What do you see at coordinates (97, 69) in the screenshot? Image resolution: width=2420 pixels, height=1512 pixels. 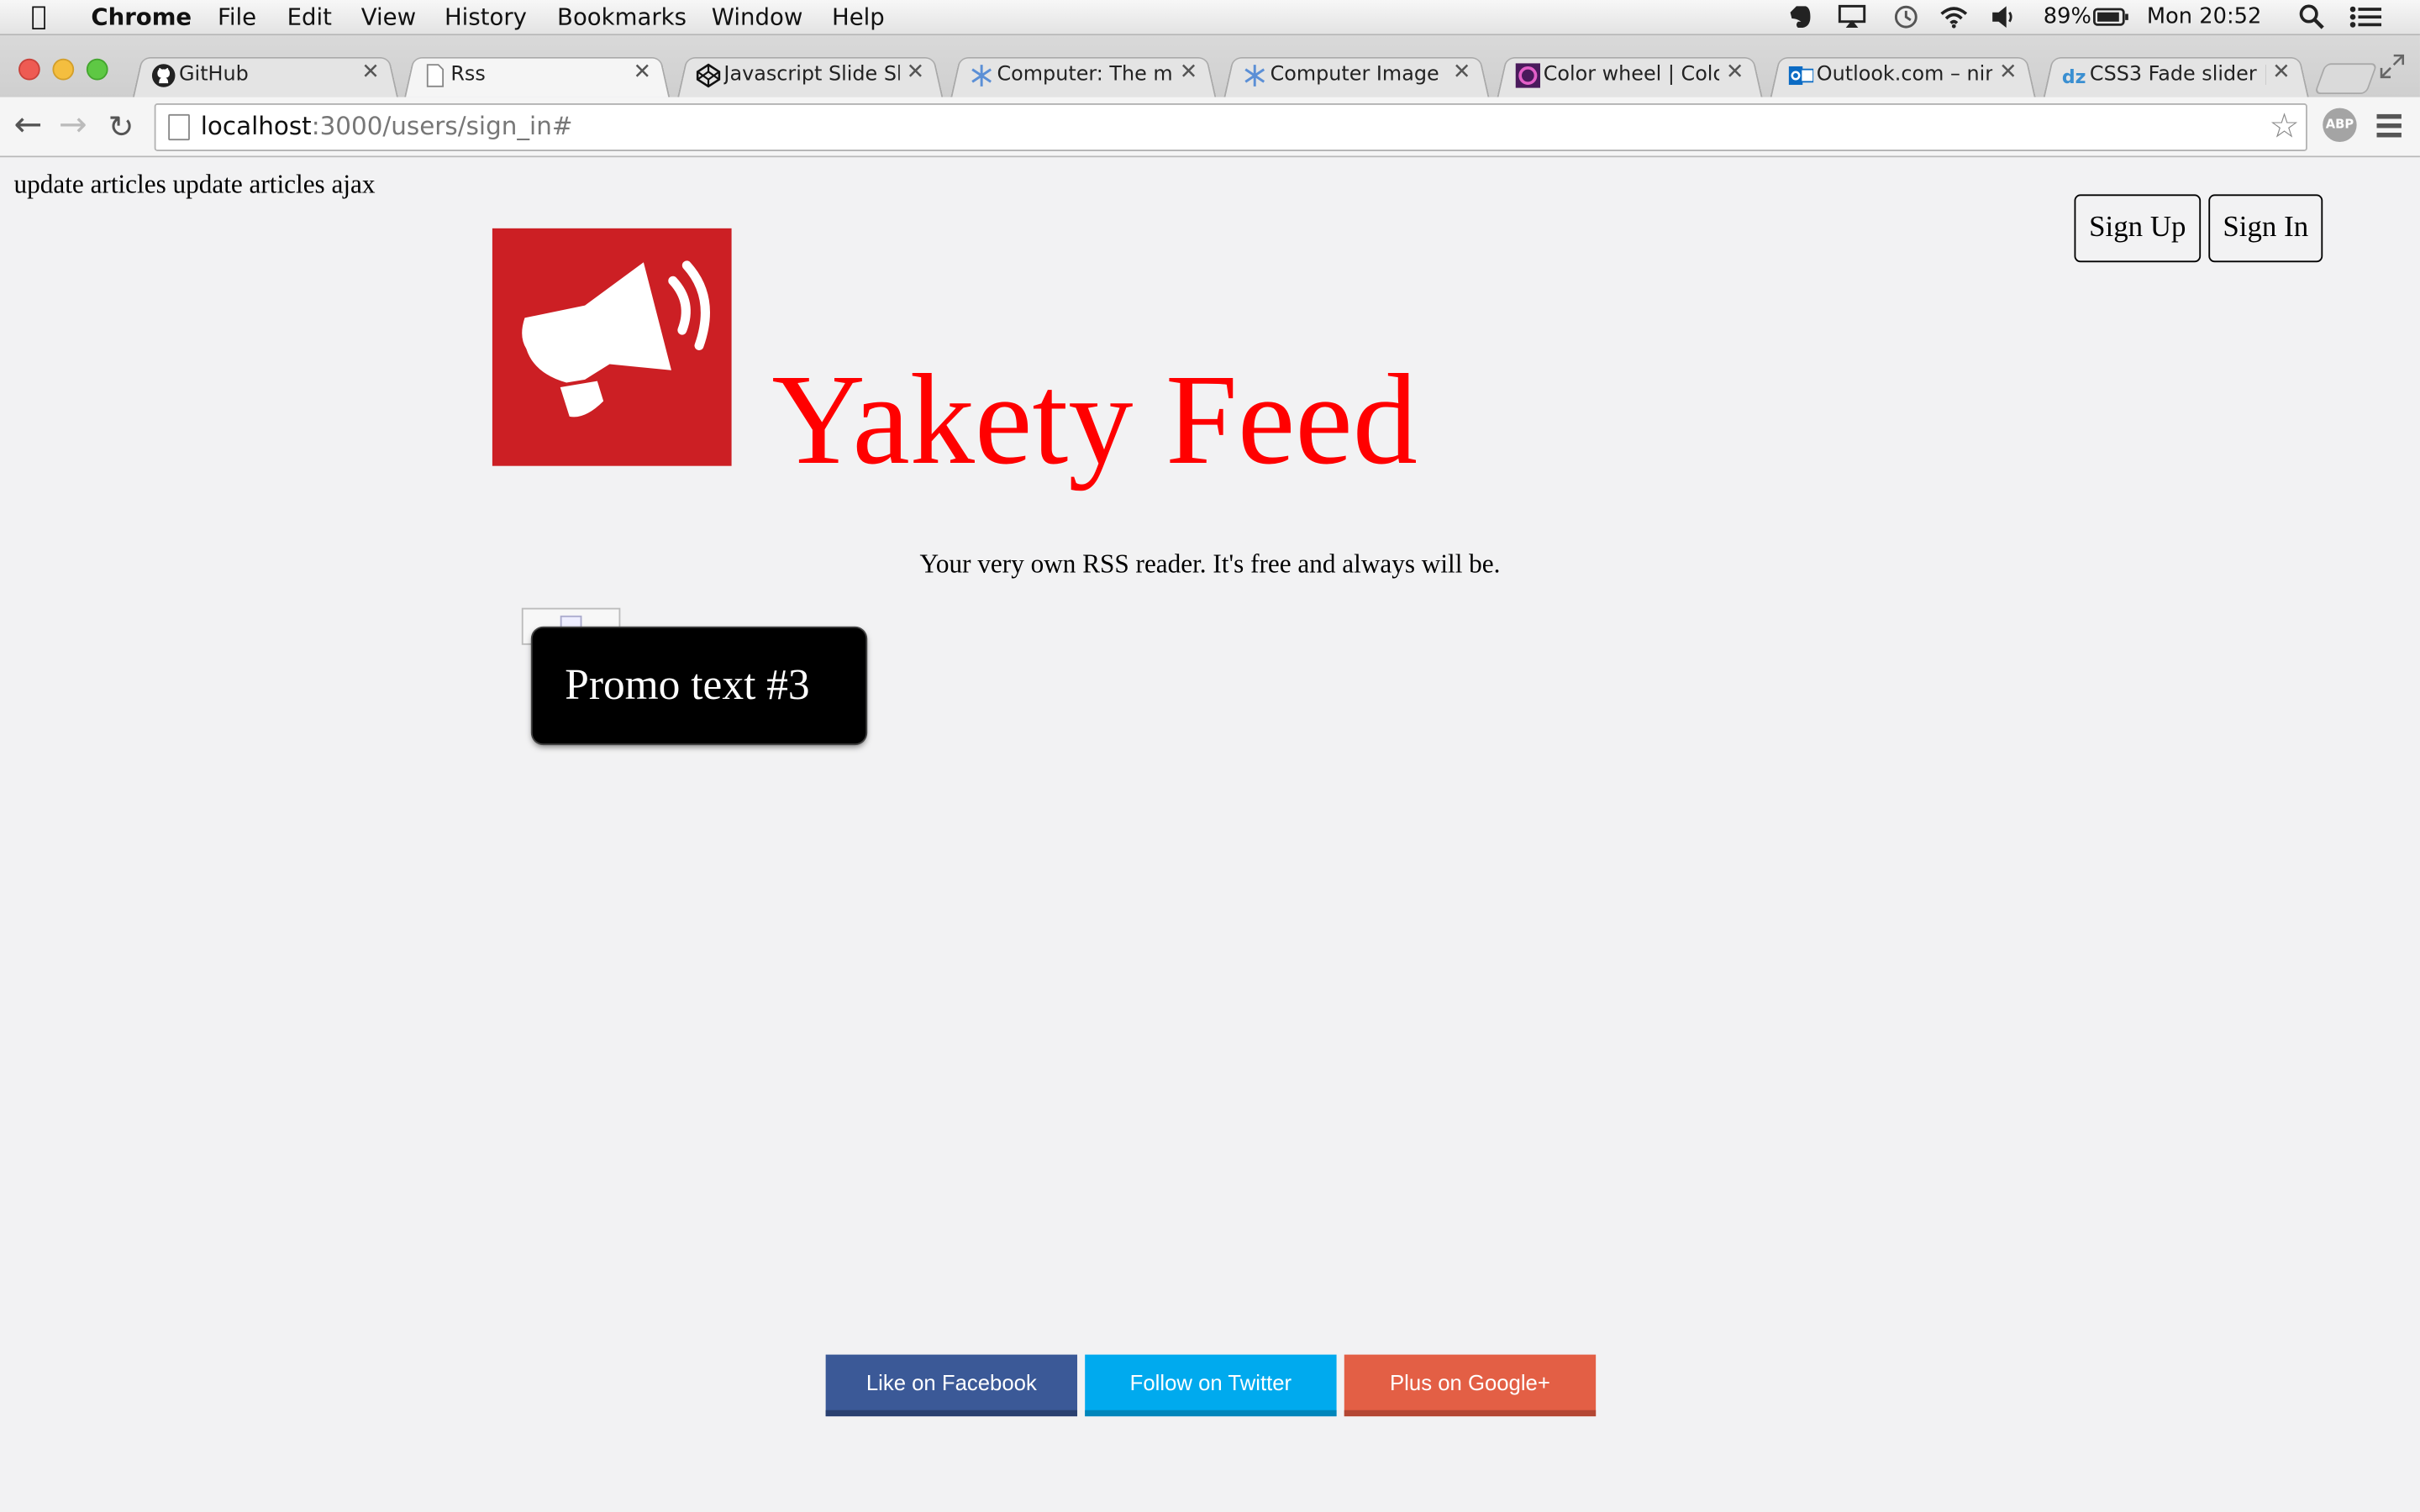 I see `zoom-window-button` at bounding box center [97, 69].